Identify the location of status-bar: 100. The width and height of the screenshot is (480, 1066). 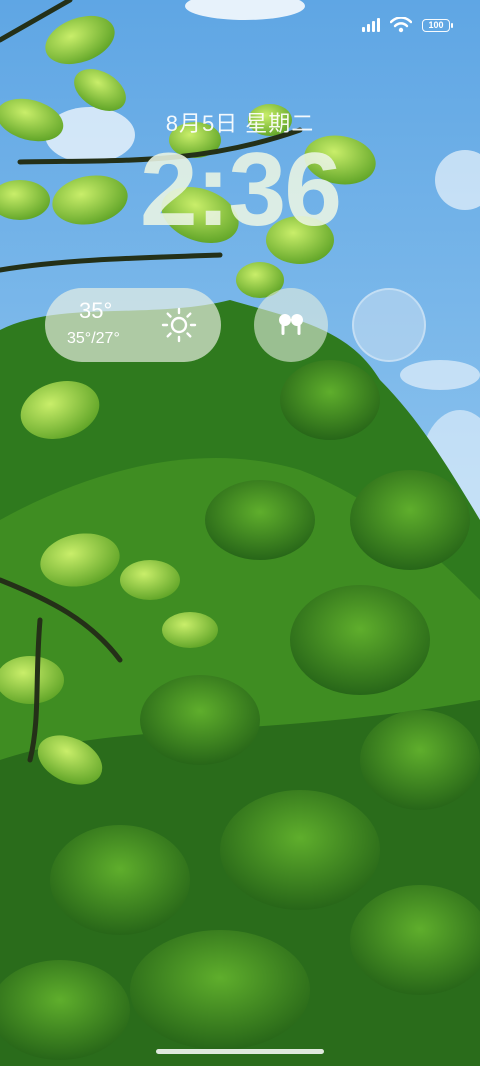
(407, 25).